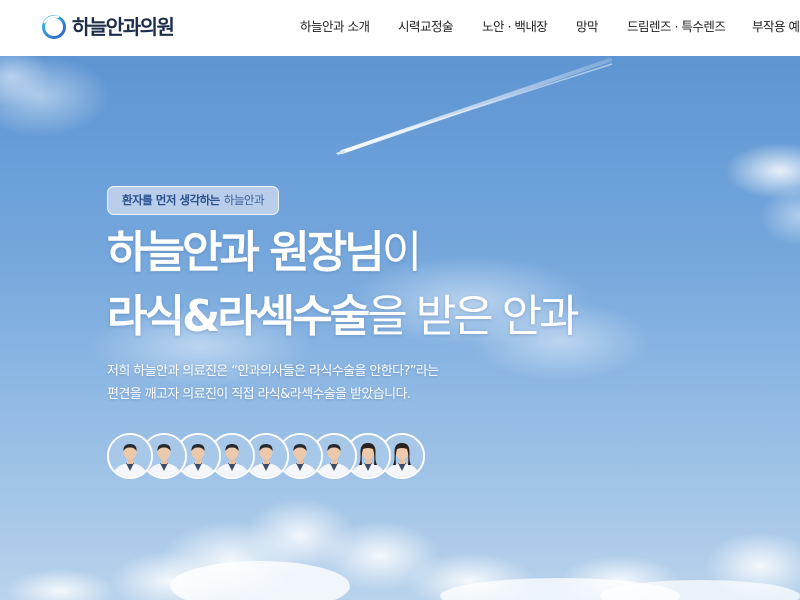 The image size is (800, 600). Describe the element at coordinates (515, 27) in the screenshot. I see `nav-item-presbyopia-cataract: 노안 · 백내장` at that location.